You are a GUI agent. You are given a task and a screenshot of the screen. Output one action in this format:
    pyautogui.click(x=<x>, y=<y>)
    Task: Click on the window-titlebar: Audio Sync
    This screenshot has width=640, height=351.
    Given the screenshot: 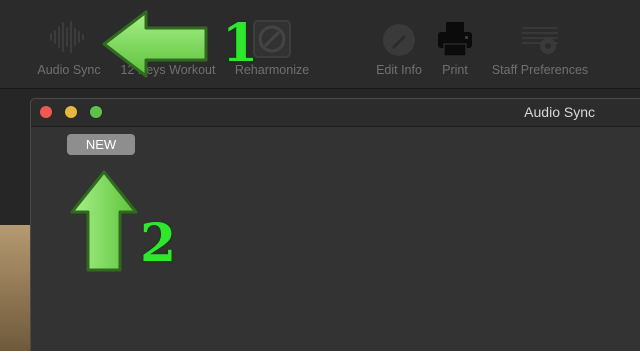 What is the action you would take?
    pyautogui.click(x=335, y=113)
    